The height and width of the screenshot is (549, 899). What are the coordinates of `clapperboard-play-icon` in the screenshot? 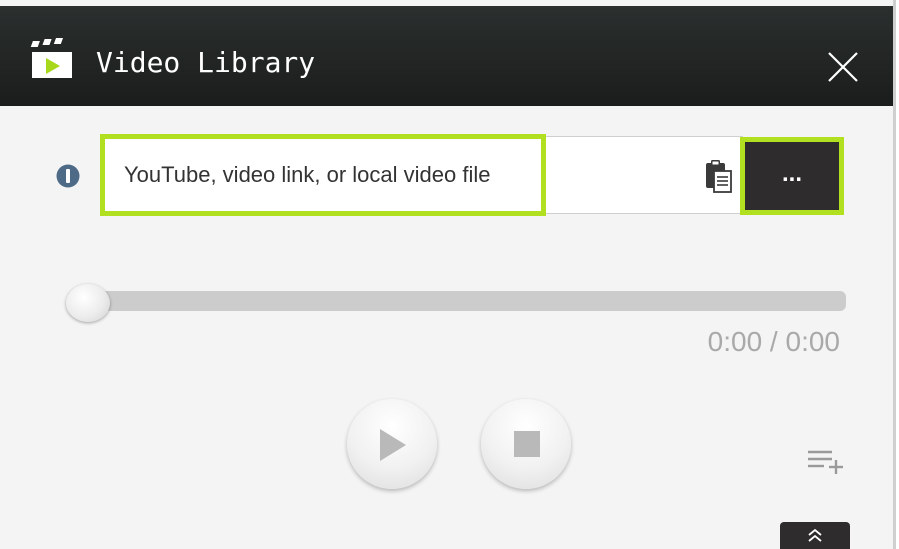 It's located at (51, 58).